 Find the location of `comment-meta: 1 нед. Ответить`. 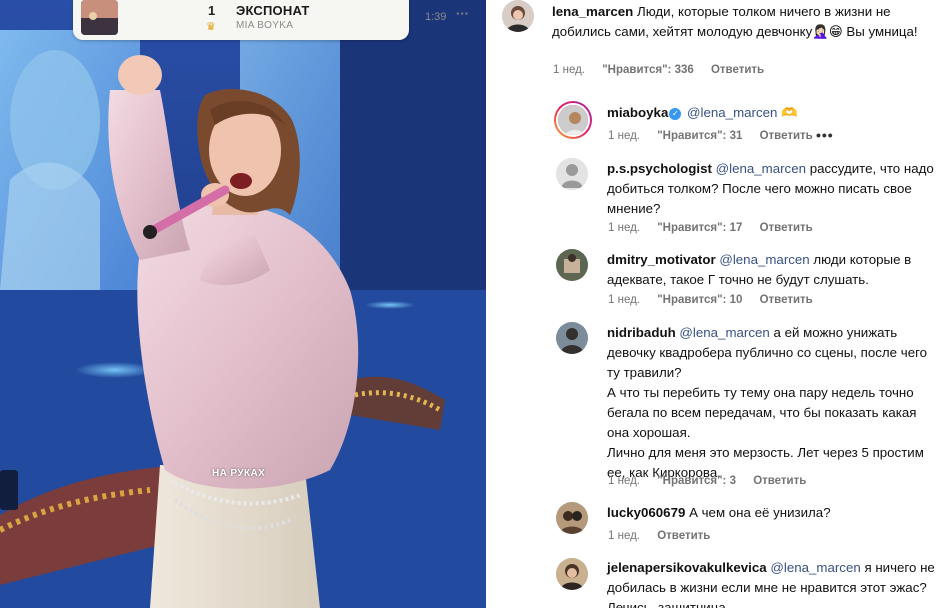

comment-meta: 1 нед. Ответить is located at coordinates (666, 536).